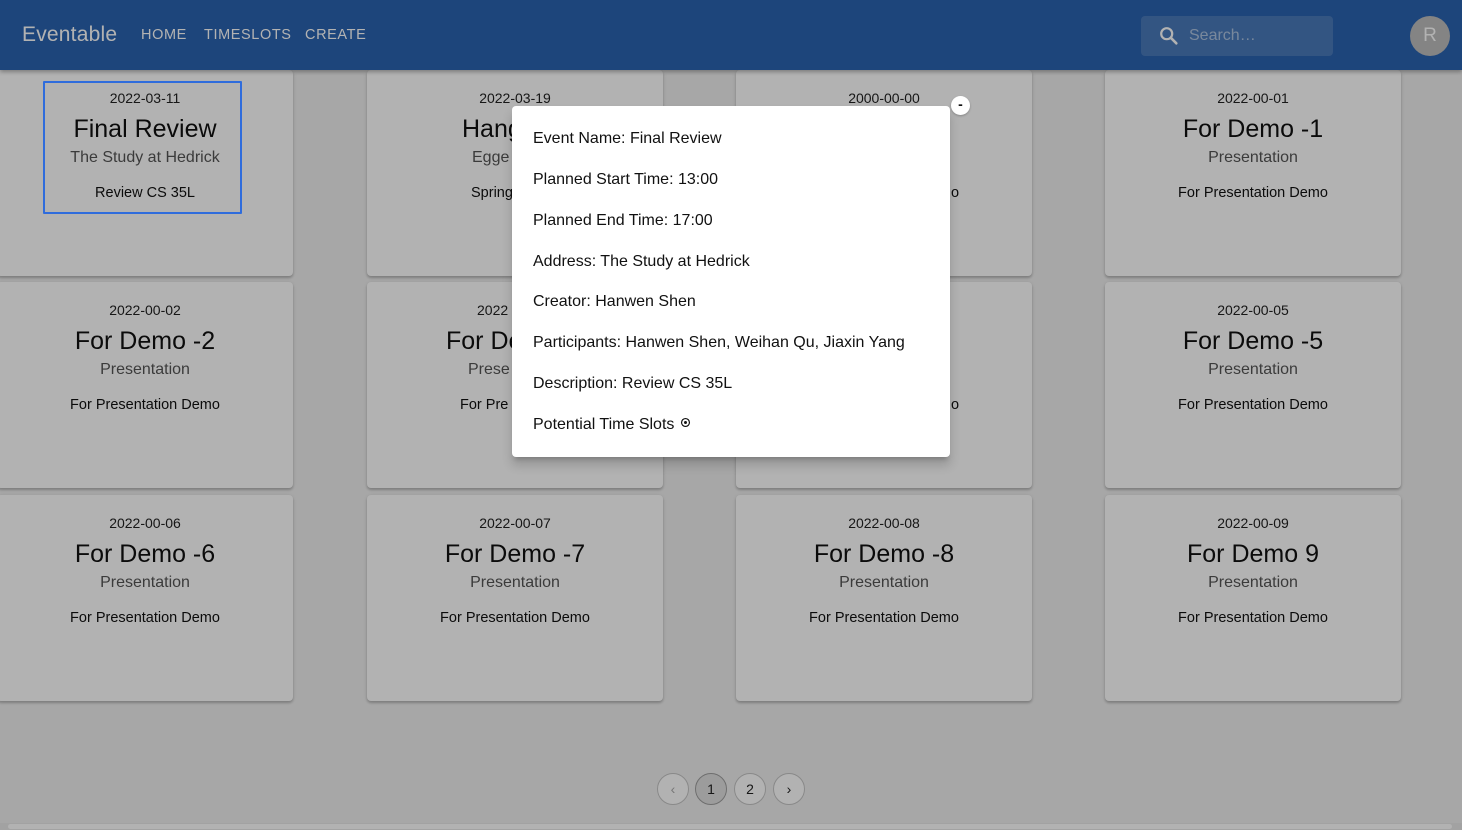 This screenshot has height=830, width=1462. I want to click on detail-value: The Study at Hedrick, so click(675, 261).